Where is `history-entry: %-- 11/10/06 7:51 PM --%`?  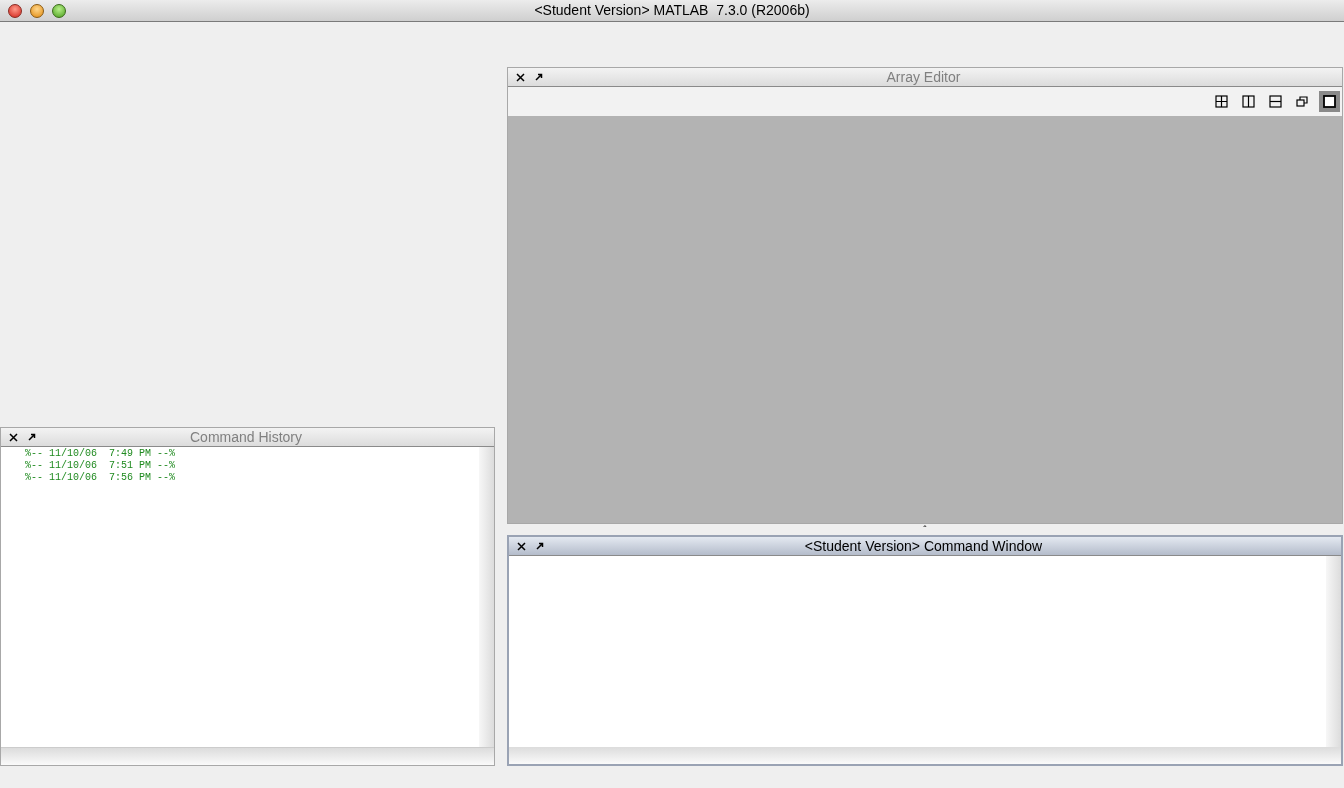
history-entry: %-- 11/10/06 7:51 PM --% is located at coordinates (252, 466).